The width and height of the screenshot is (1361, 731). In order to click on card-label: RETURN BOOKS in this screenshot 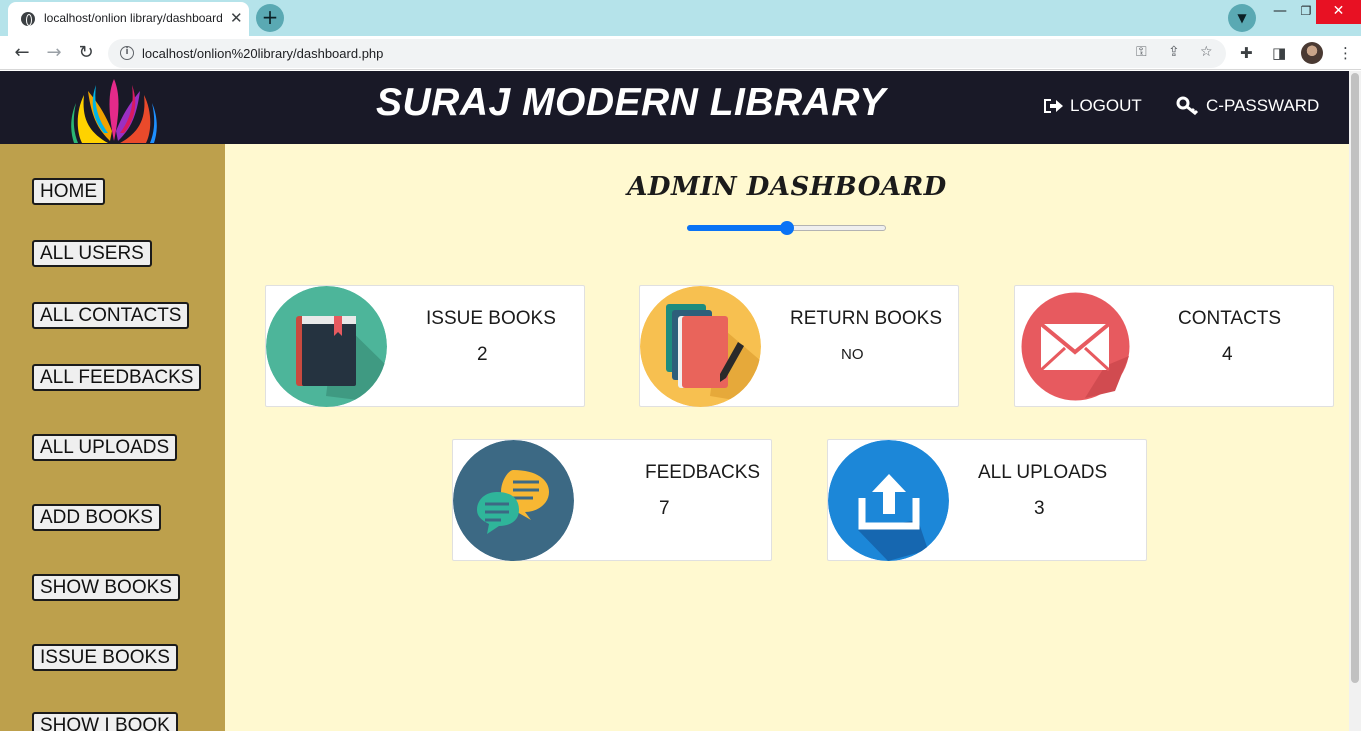, I will do `click(866, 318)`.